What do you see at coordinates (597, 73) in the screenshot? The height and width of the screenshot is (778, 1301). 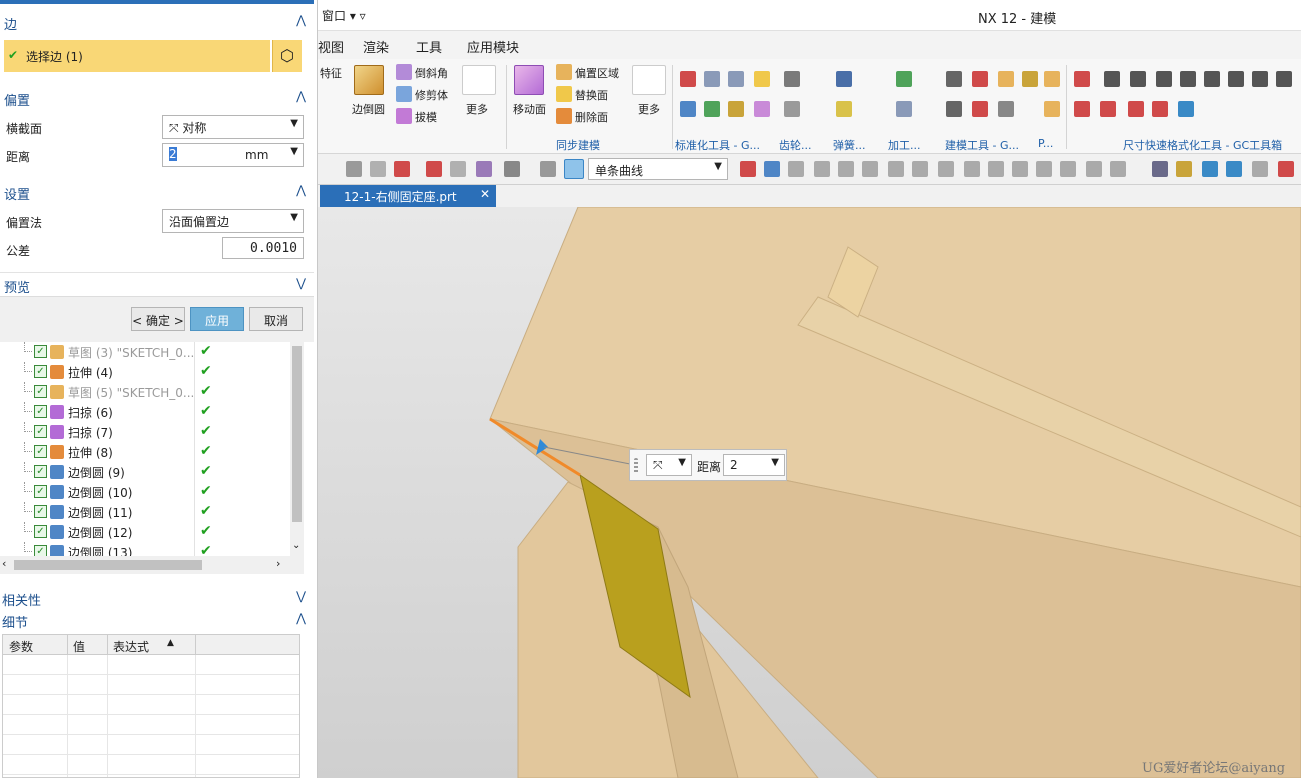 I see `offset-region-label: 偏置区域` at bounding box center [597, 73].